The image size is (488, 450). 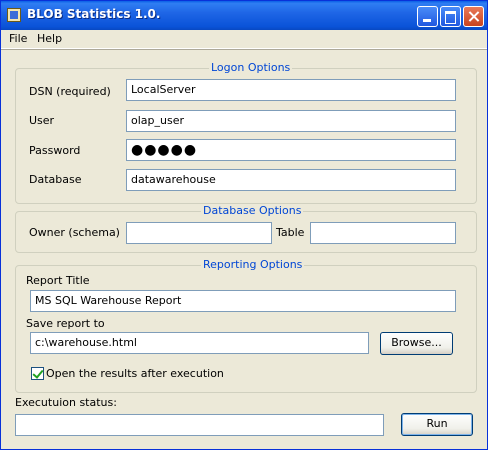 I want to click on close-button, so click(x=473, y=16).